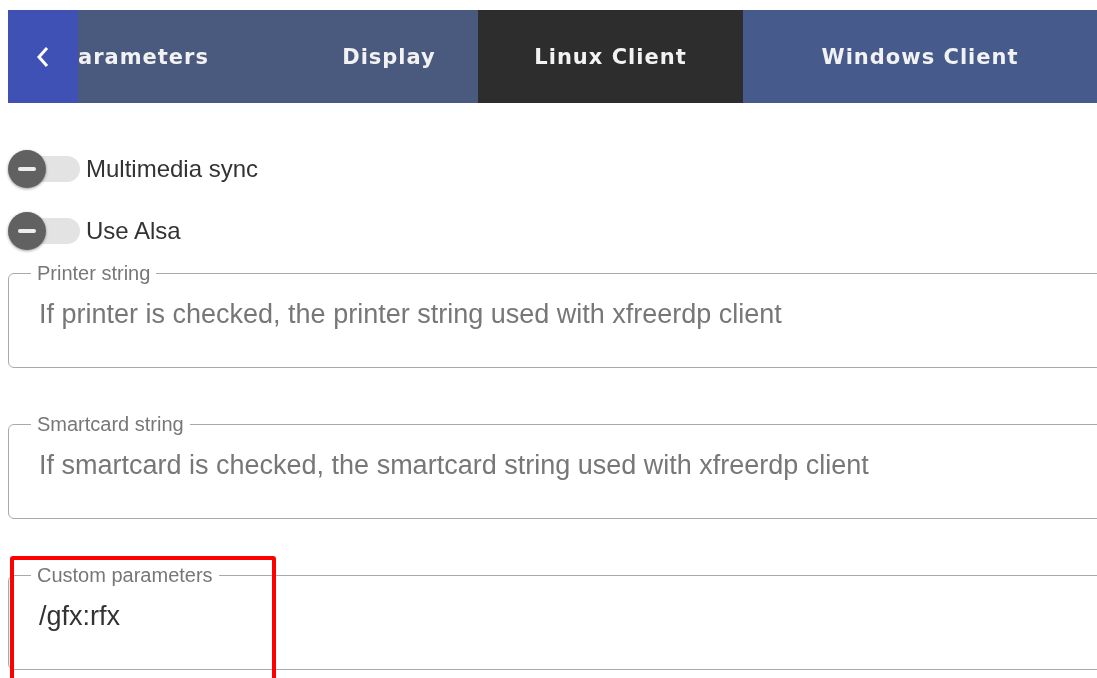 This screenshot has height=678, width=1097. Describe the element at coordinates (568, 465) in the screenshot. I see `input-field: If smartcard is checked, the smartcard string used with xfreerdp client` at that location.